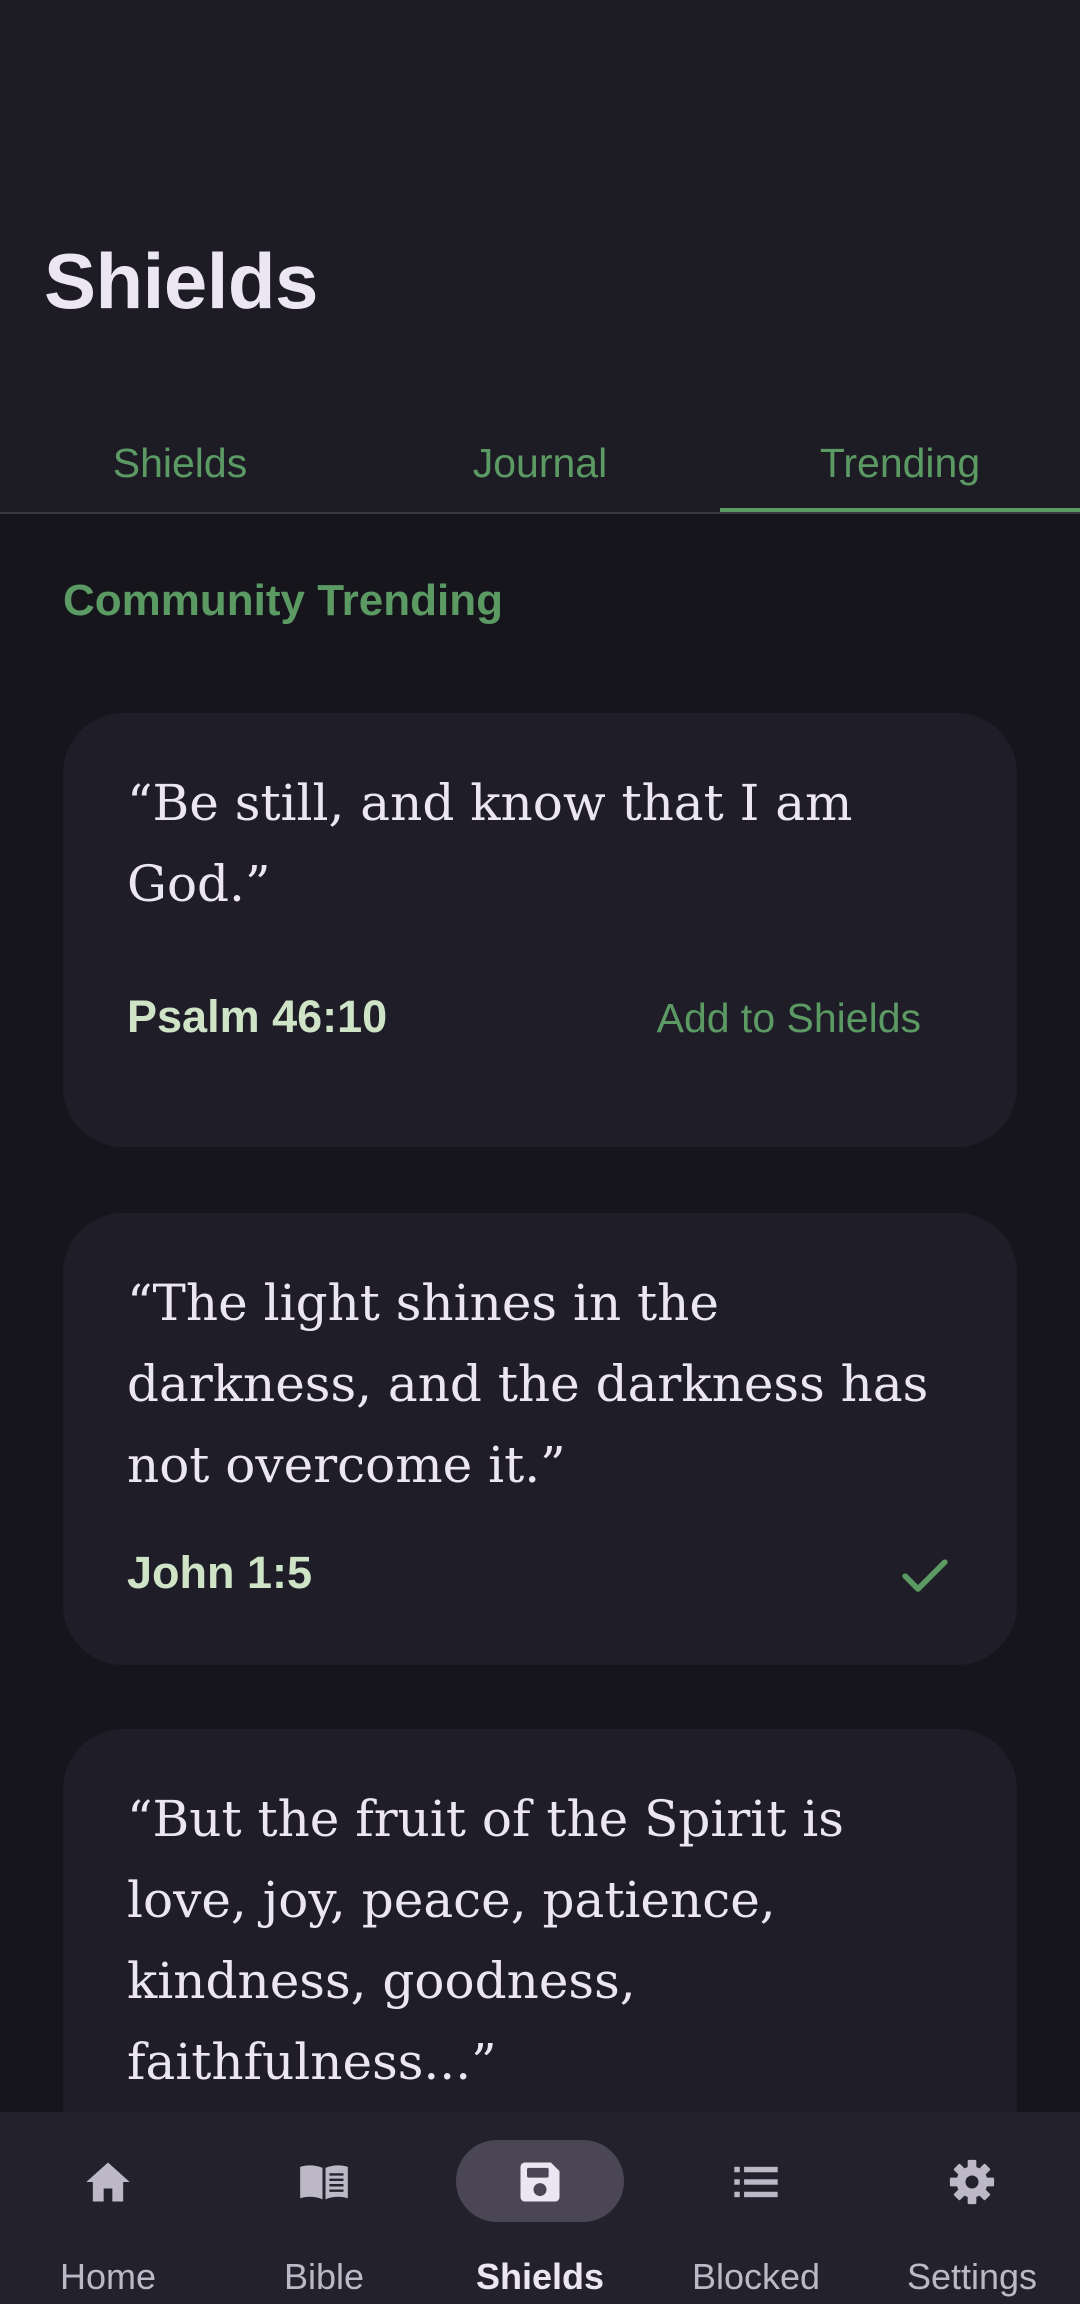  What do you see at coordinates (900, 463) in the screenshot?
I see `tab-trending: Trending` at bounding box center [900, 463].